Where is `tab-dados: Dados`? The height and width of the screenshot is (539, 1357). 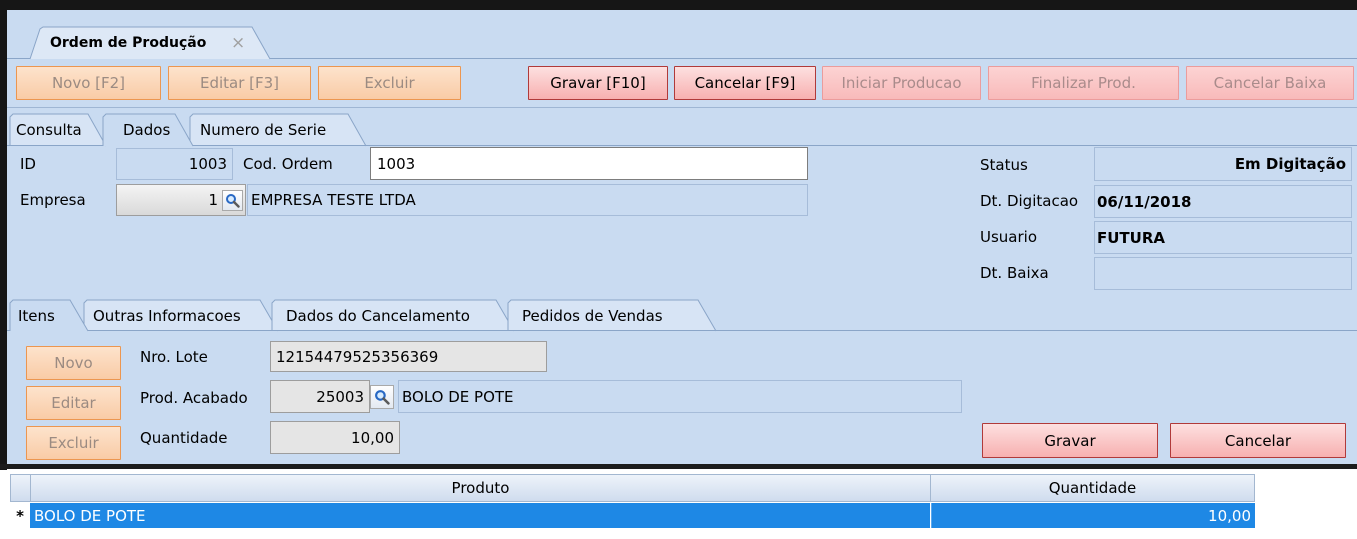
tab-dados: Dados is located at coordinates (148, 130).